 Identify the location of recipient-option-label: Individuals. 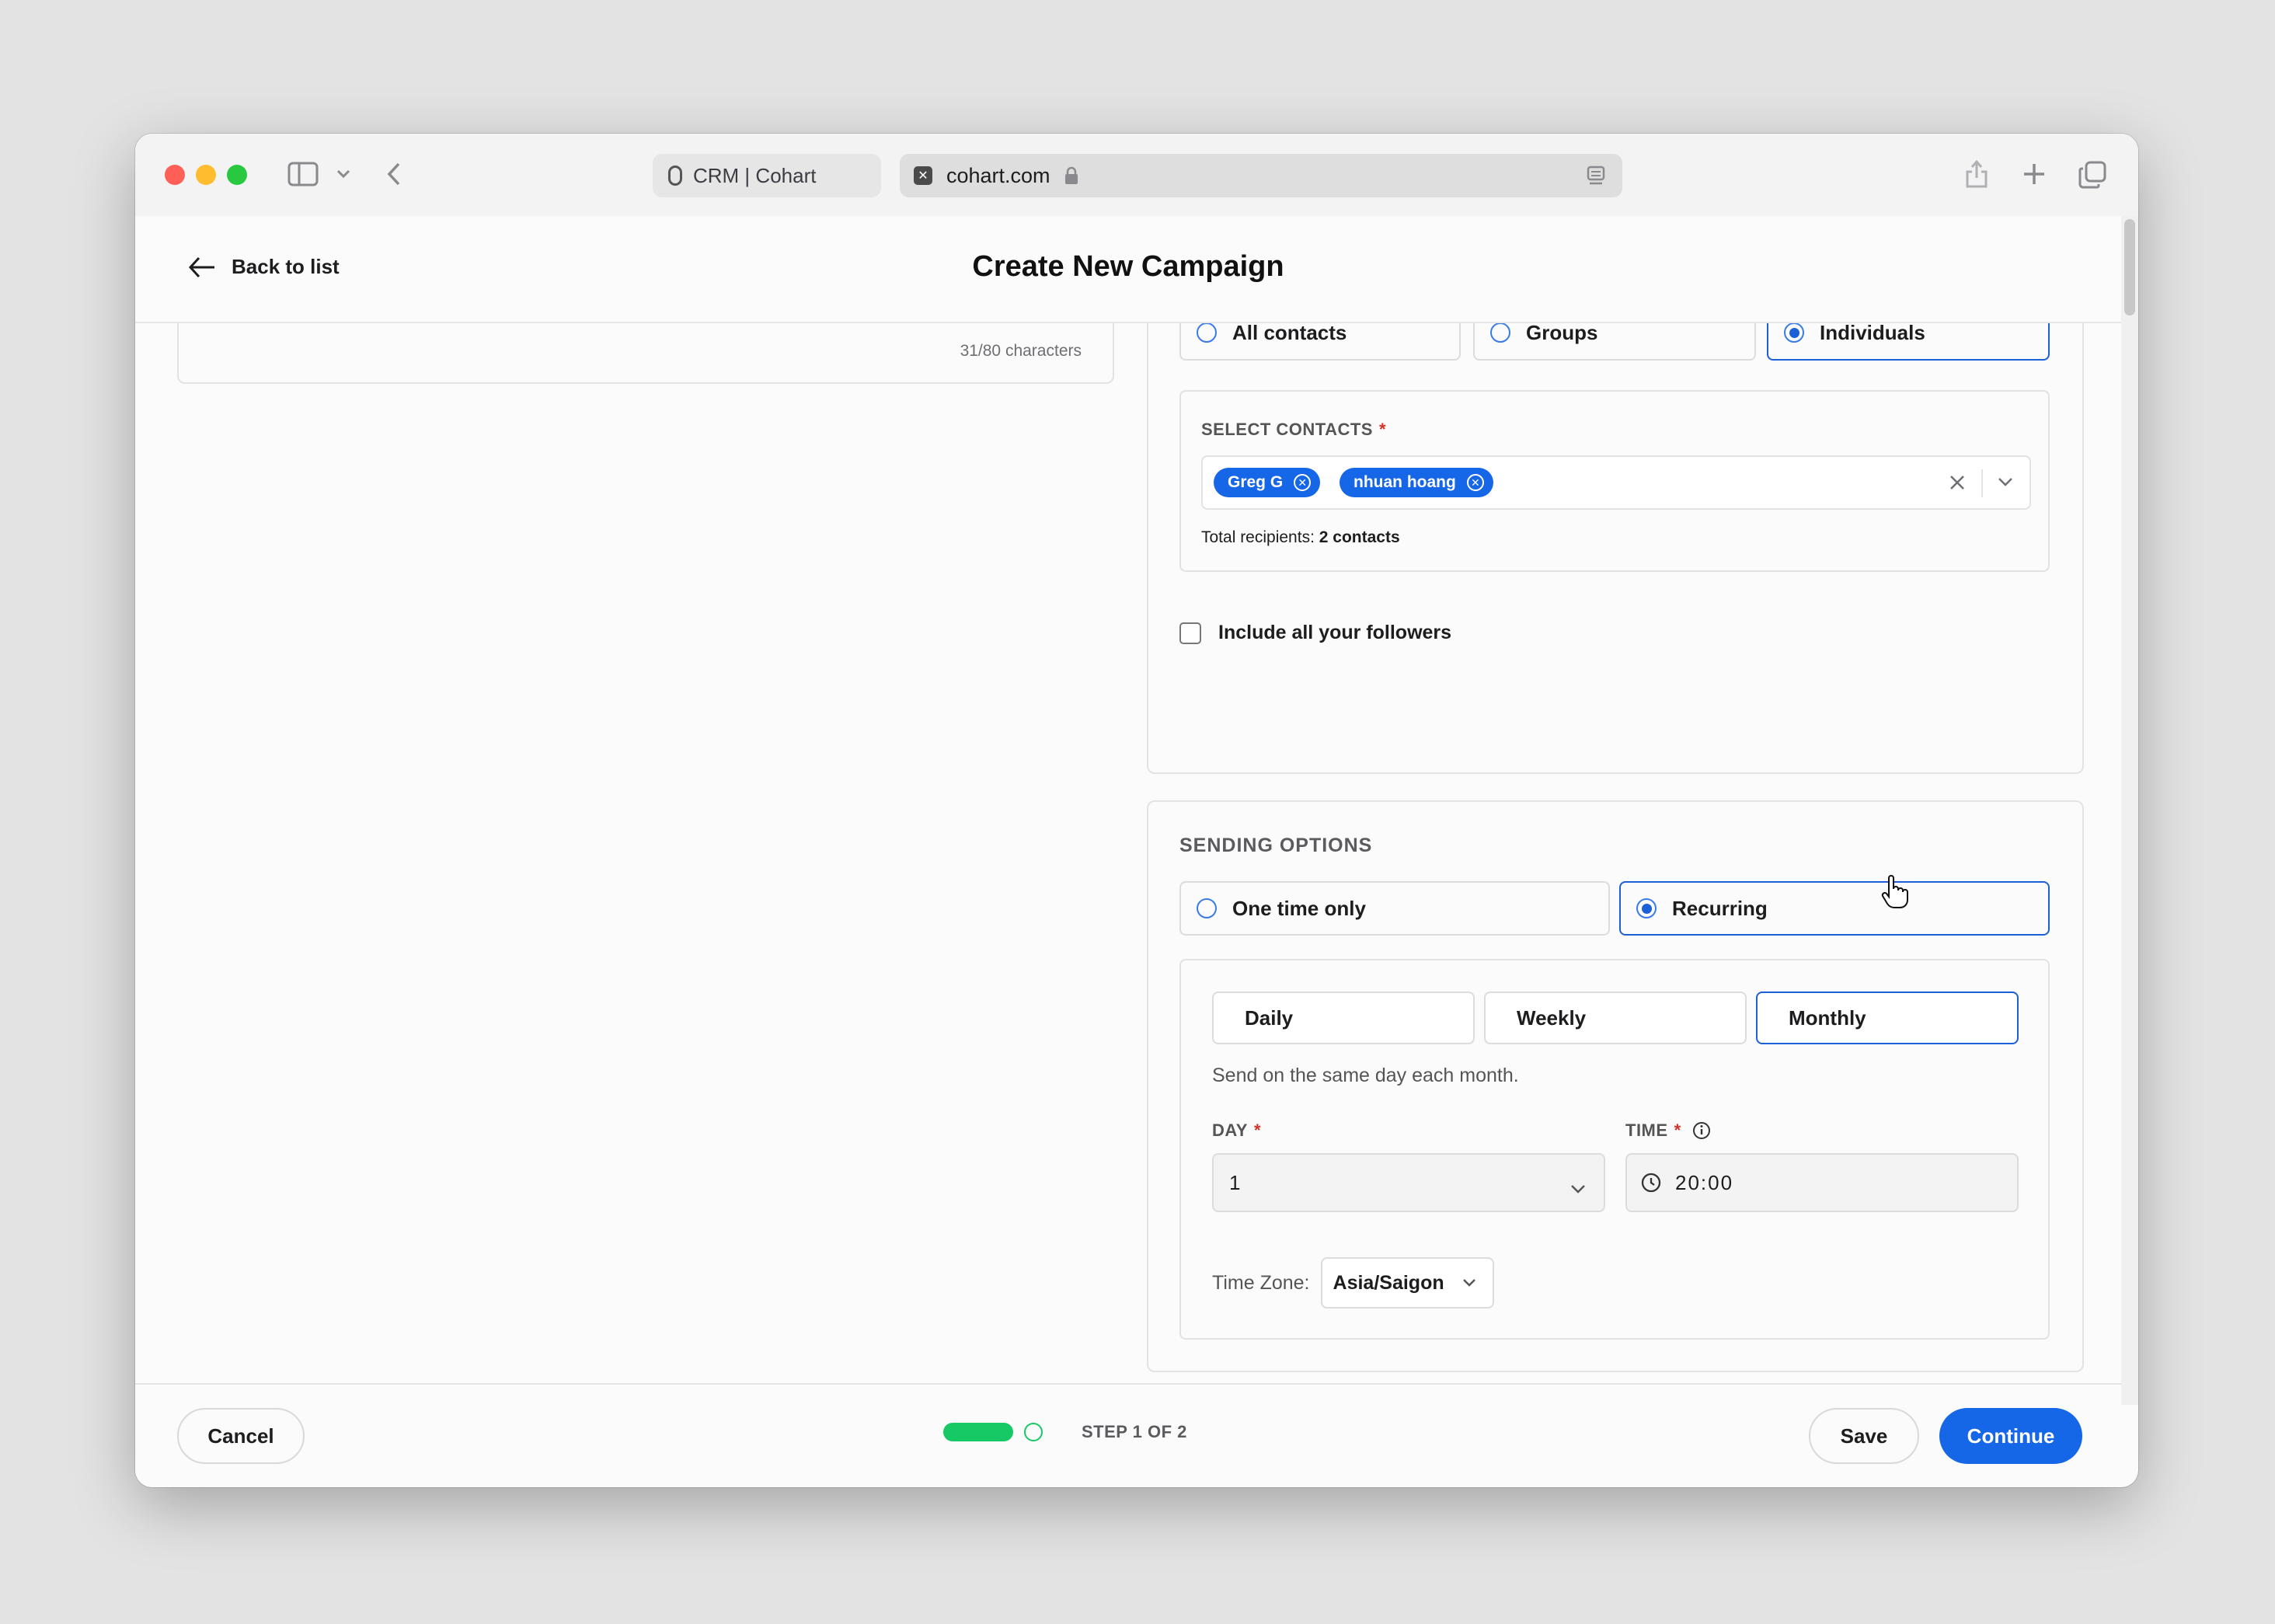
(1872, 333).